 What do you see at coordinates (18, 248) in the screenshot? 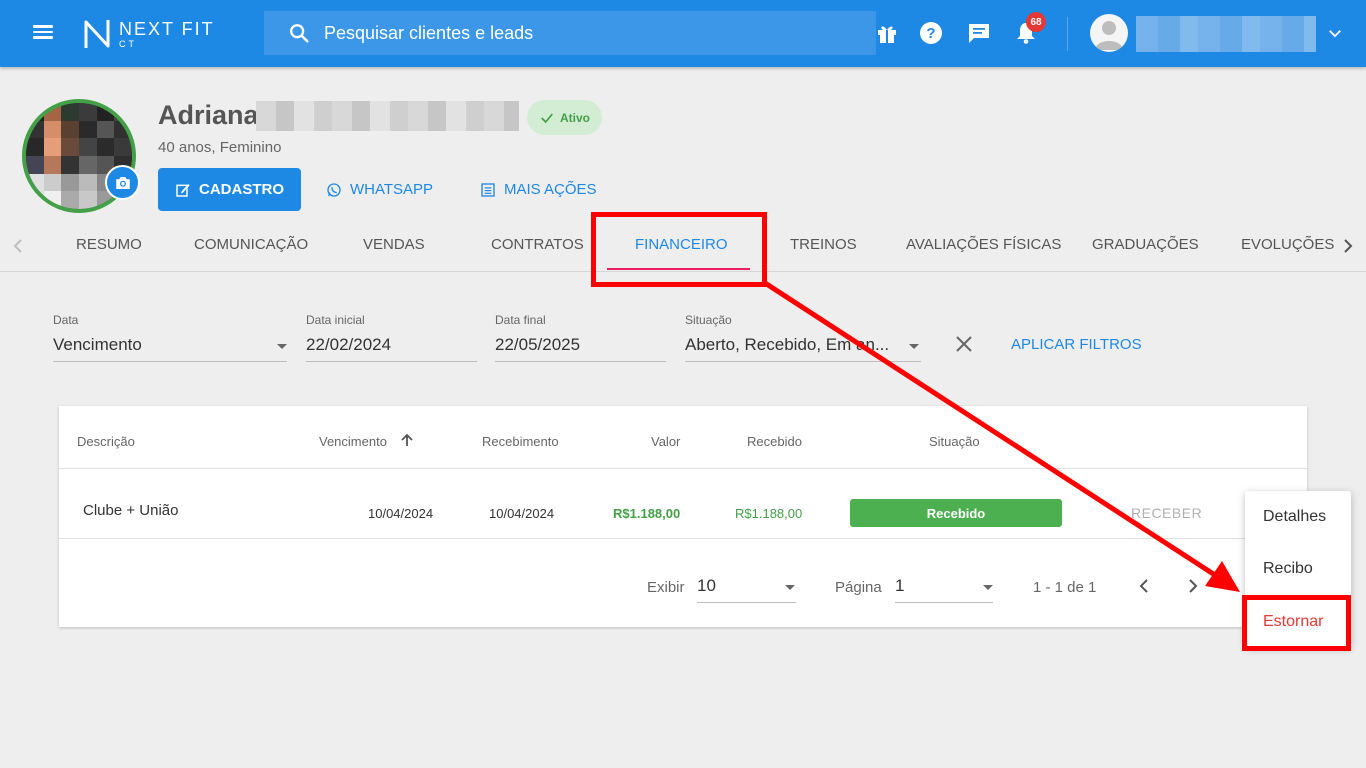
I see `chevron-left-icon` at bounding box center [18, 248].